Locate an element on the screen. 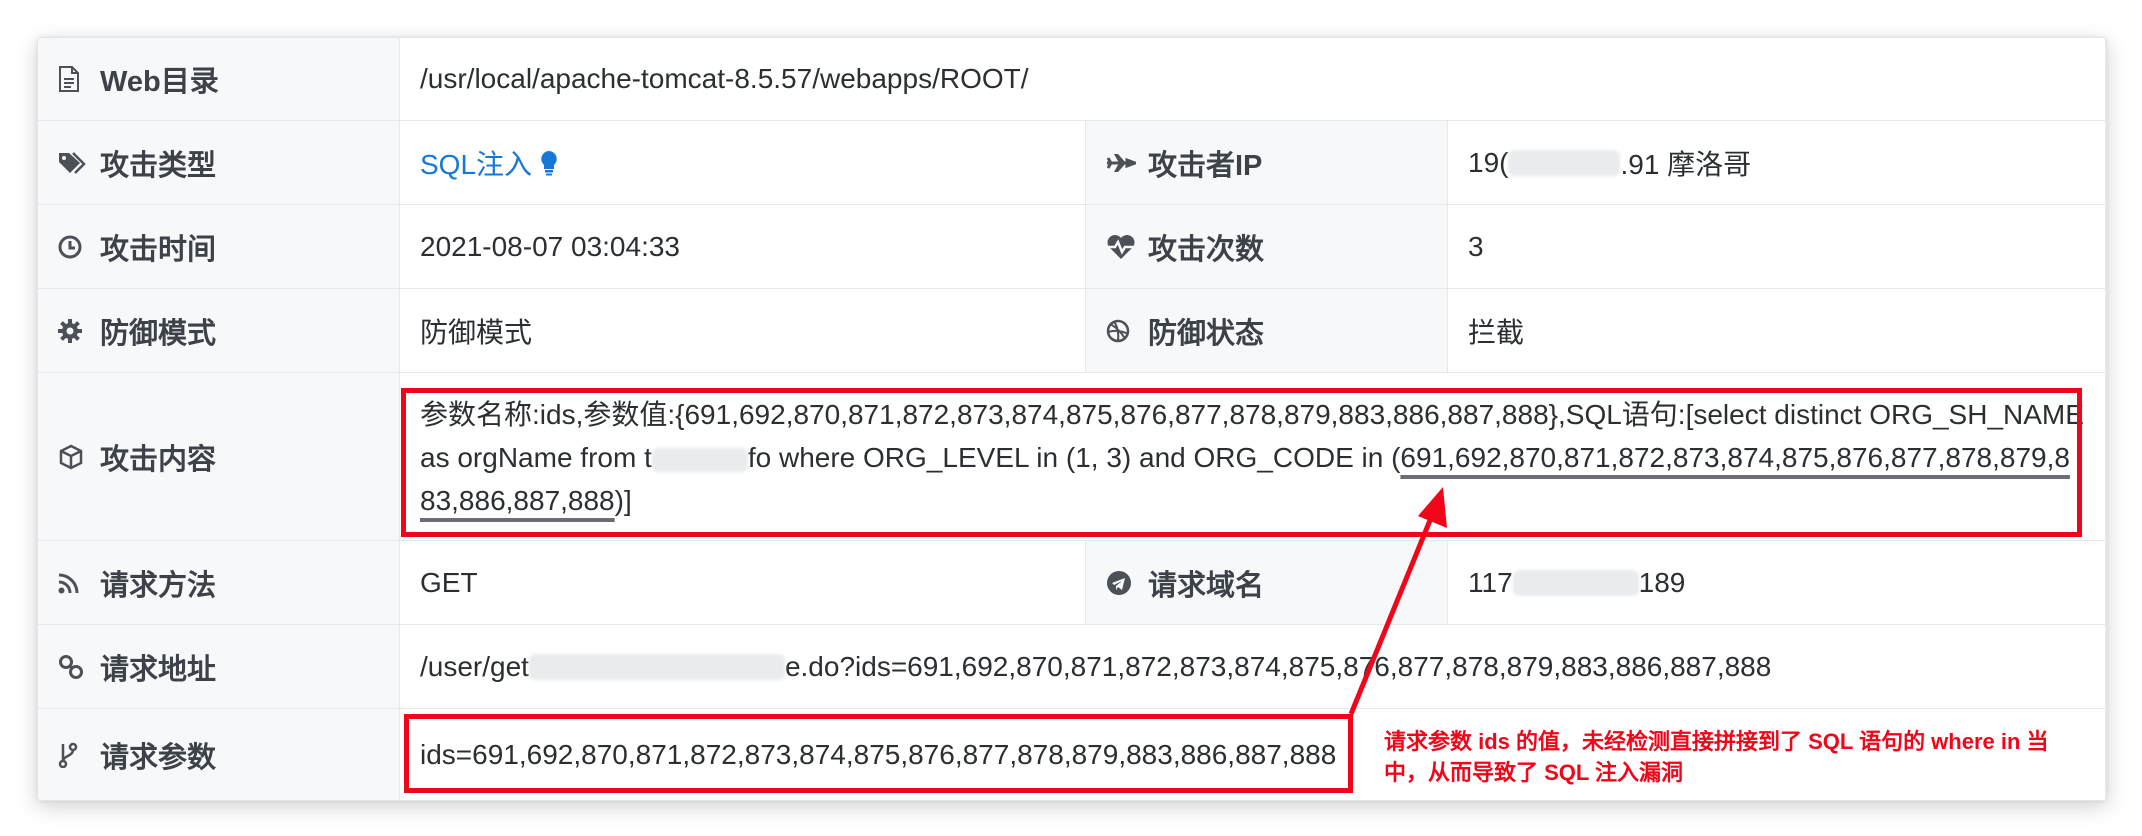 The height and width of the screenshot is (836, 2142). label-attack-count: 攻击次数 is located at coordinates (1267, 247).